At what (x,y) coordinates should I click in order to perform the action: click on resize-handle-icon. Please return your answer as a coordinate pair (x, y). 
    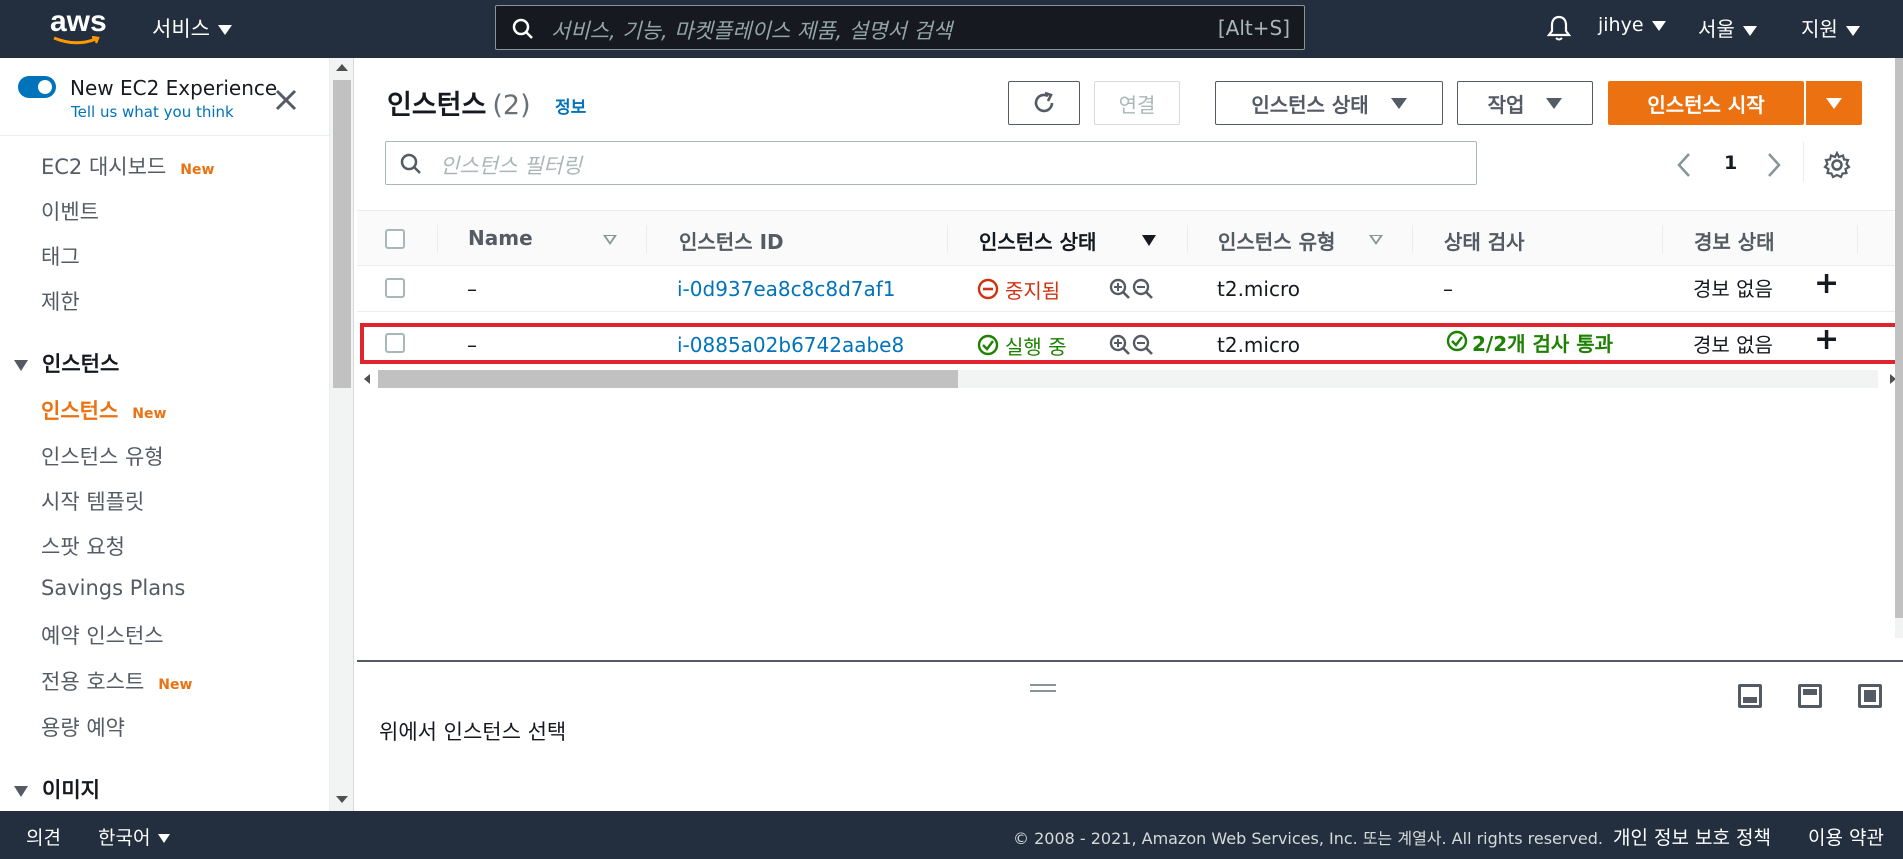
    Looking at the image, I should click on (1043, 688).